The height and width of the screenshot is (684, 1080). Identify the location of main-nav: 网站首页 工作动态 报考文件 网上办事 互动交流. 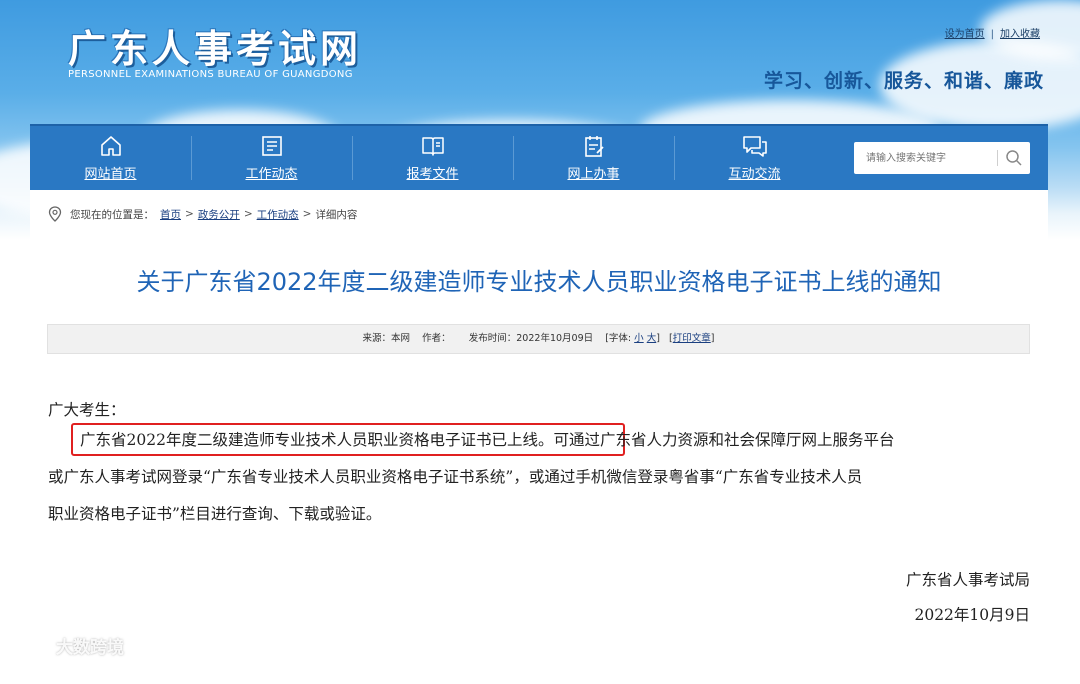
(539, 157).